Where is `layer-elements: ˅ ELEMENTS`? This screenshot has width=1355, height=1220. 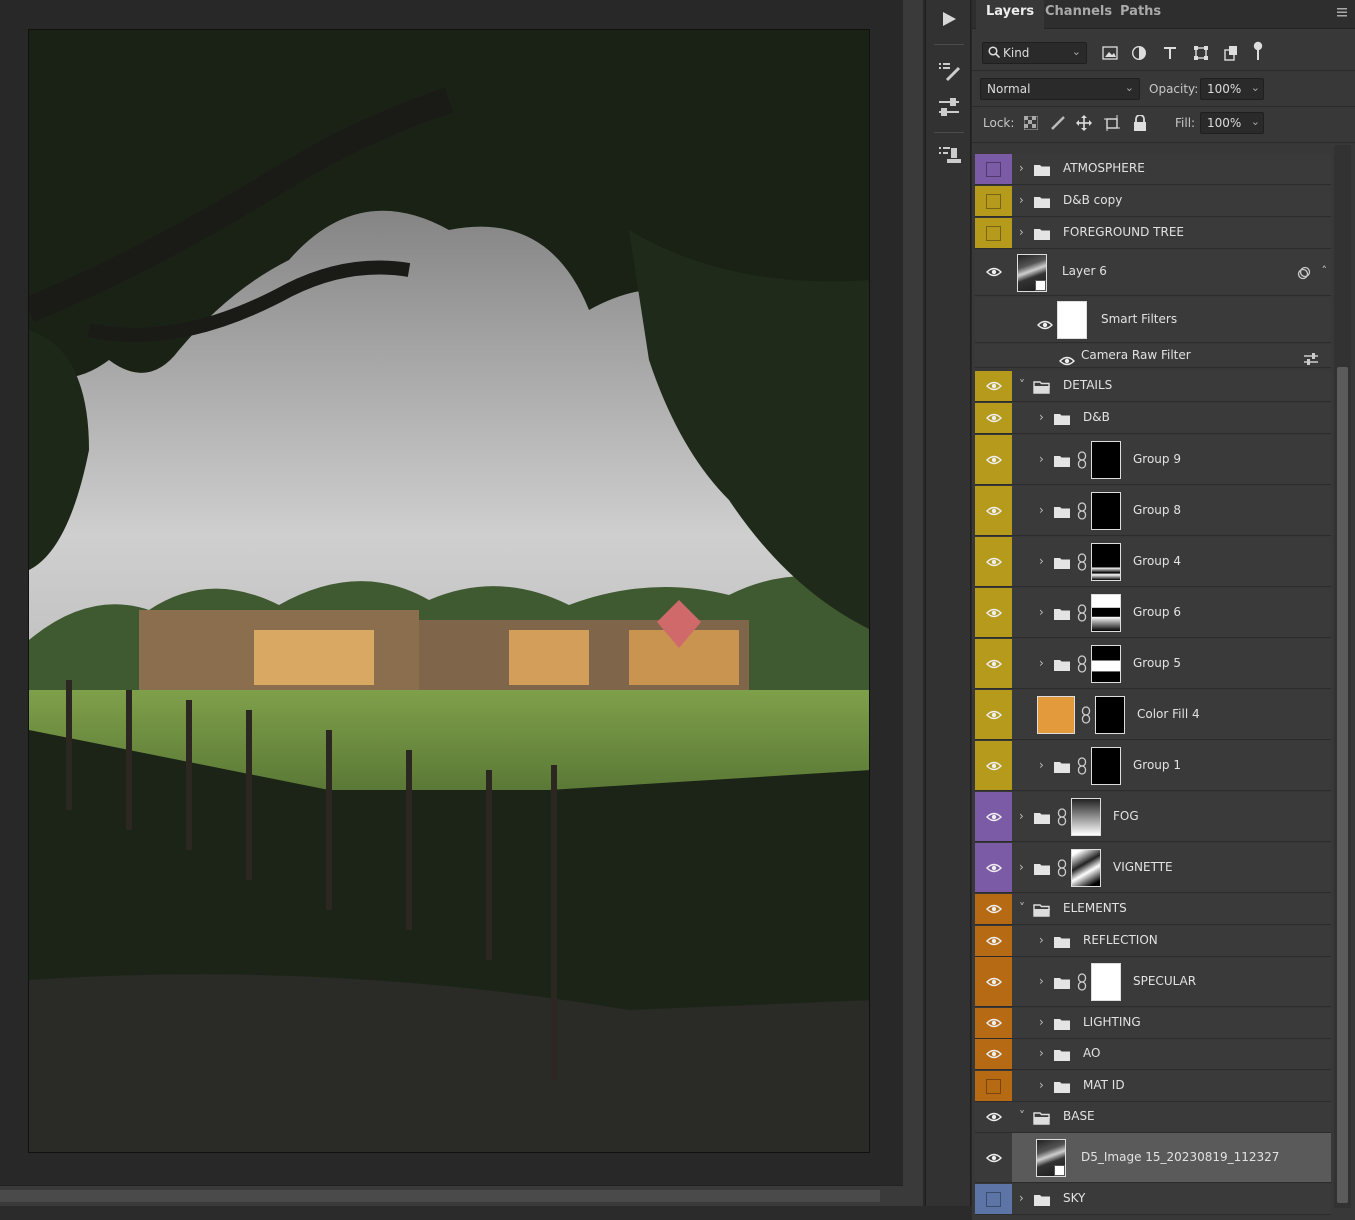 layer-elements: ˅ ELEMENTS is located at coordinates (1153, 909).